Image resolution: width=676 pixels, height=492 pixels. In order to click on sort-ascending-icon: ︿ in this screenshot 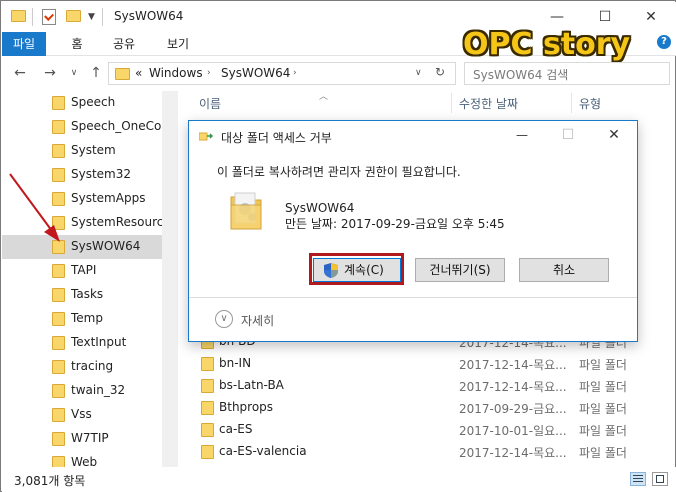, I will do `click(324, 97)`.